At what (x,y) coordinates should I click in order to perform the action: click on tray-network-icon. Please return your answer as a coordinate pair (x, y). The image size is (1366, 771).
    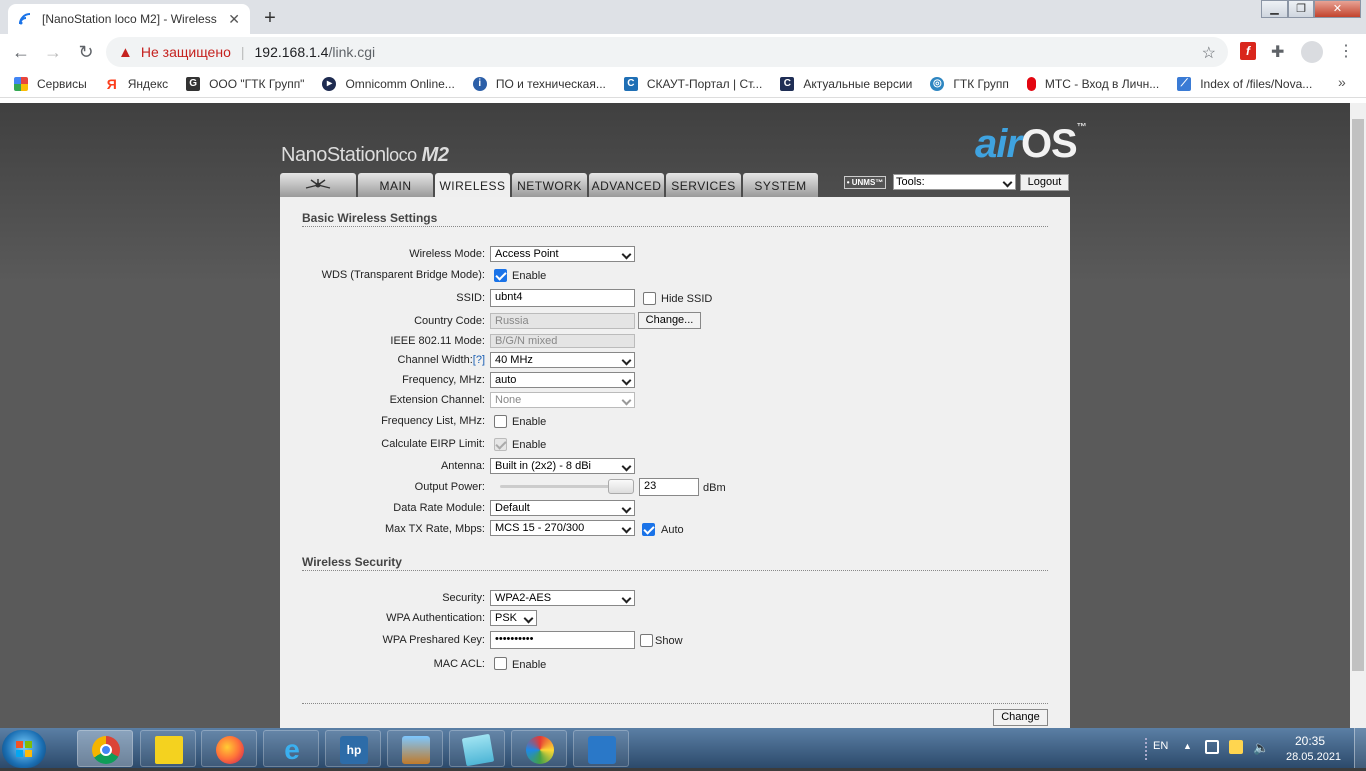
    Looking at the image, I should click on (1236, 747).